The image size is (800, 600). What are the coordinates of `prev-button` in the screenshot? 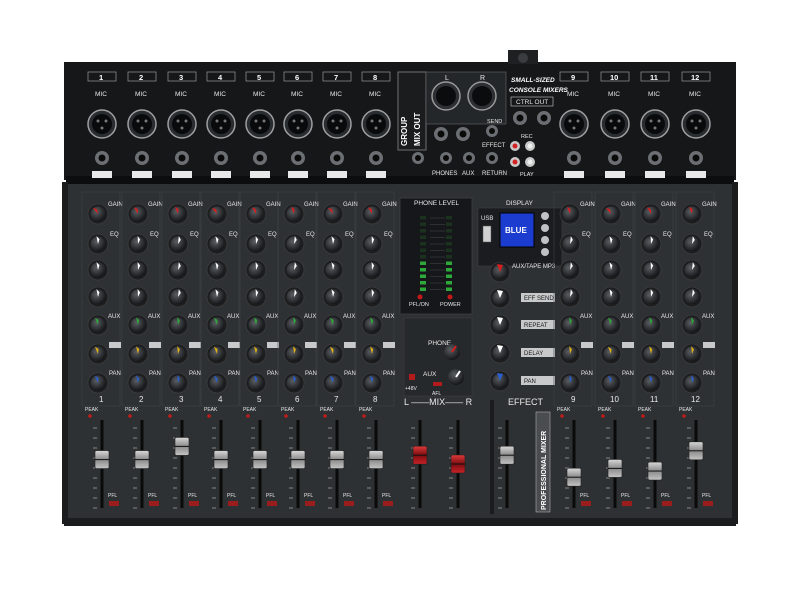 It's located at (545, 228).